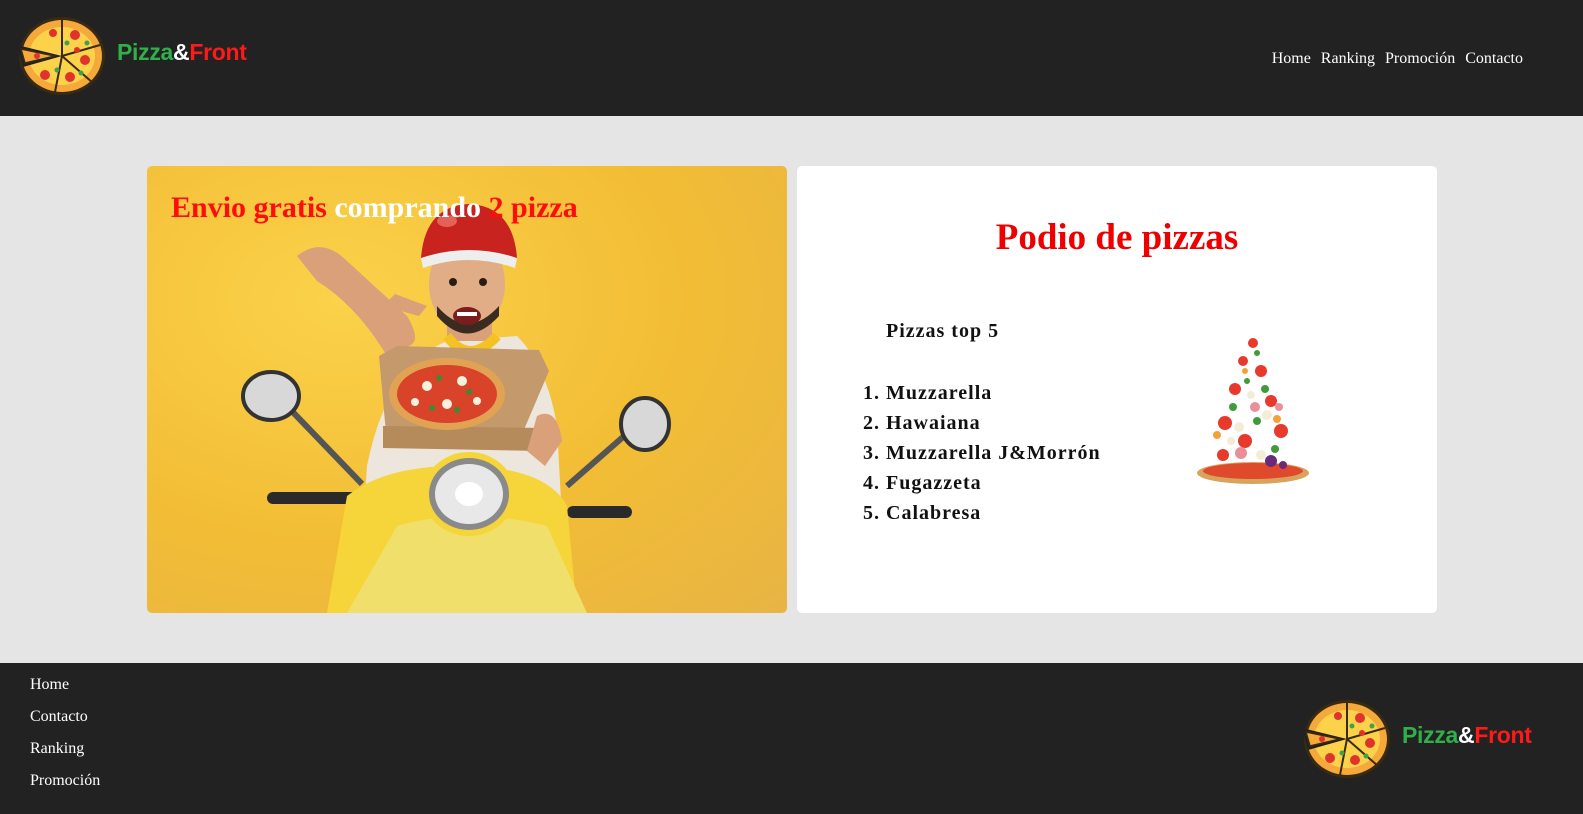  Describe the element at coordinates (65, 717) in the screenshot. I see `footer-link-contacto: Contacto` at that location.